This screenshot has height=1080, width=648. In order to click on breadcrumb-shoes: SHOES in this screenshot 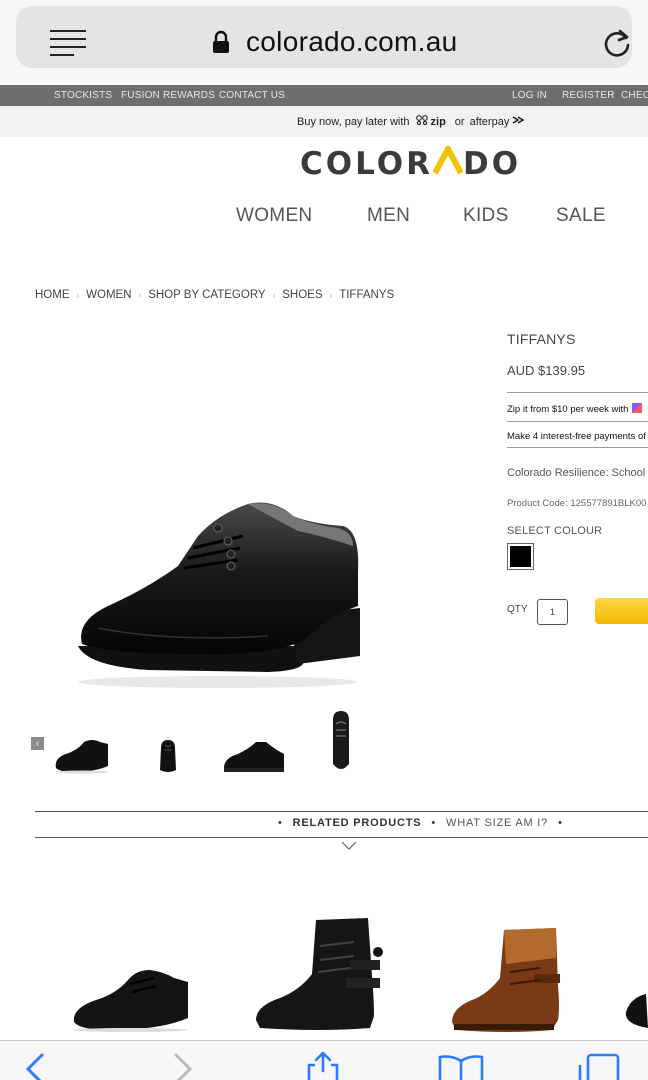, I will do `click(302, 295)`.